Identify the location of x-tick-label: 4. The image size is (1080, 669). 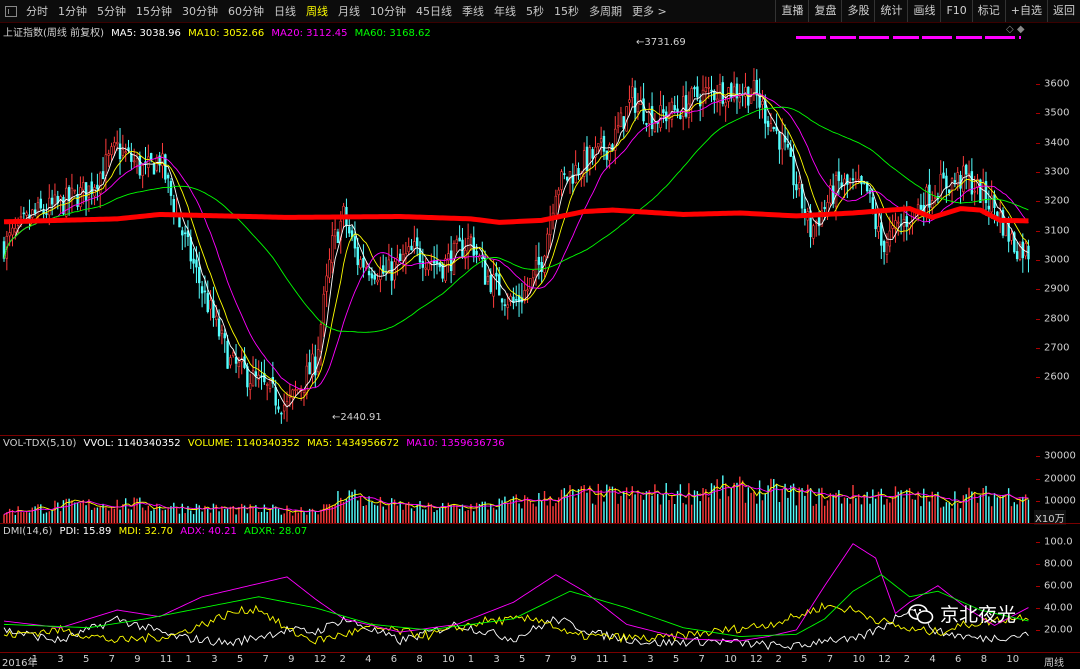
(368, 659).